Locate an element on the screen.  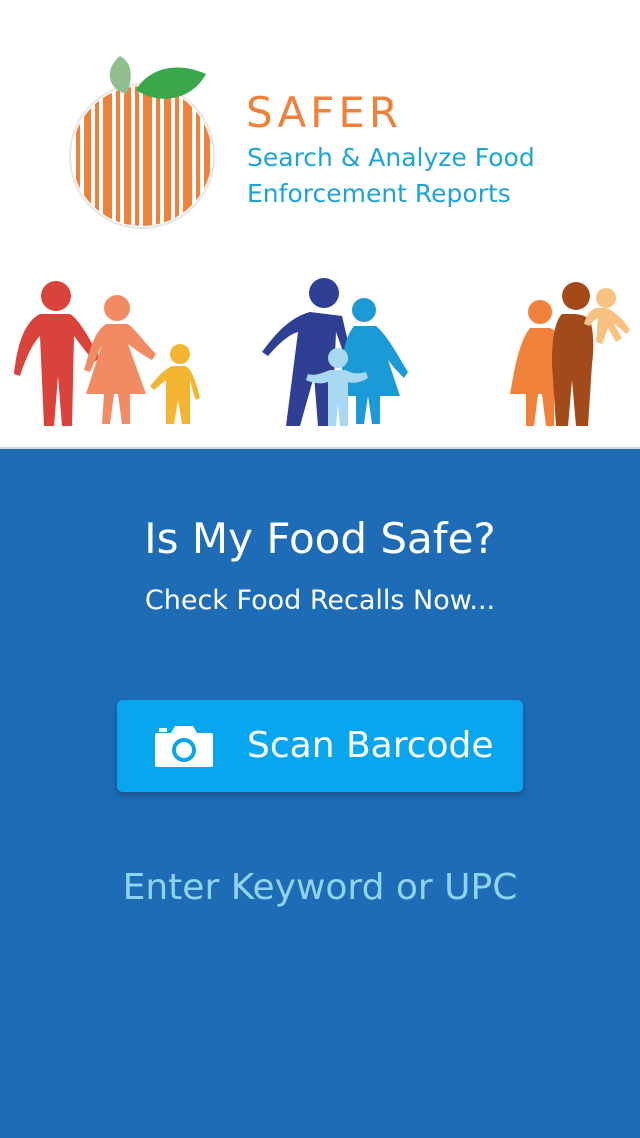
scan-barcode-button: Scan Barcode is located at coordinates (320, 746).